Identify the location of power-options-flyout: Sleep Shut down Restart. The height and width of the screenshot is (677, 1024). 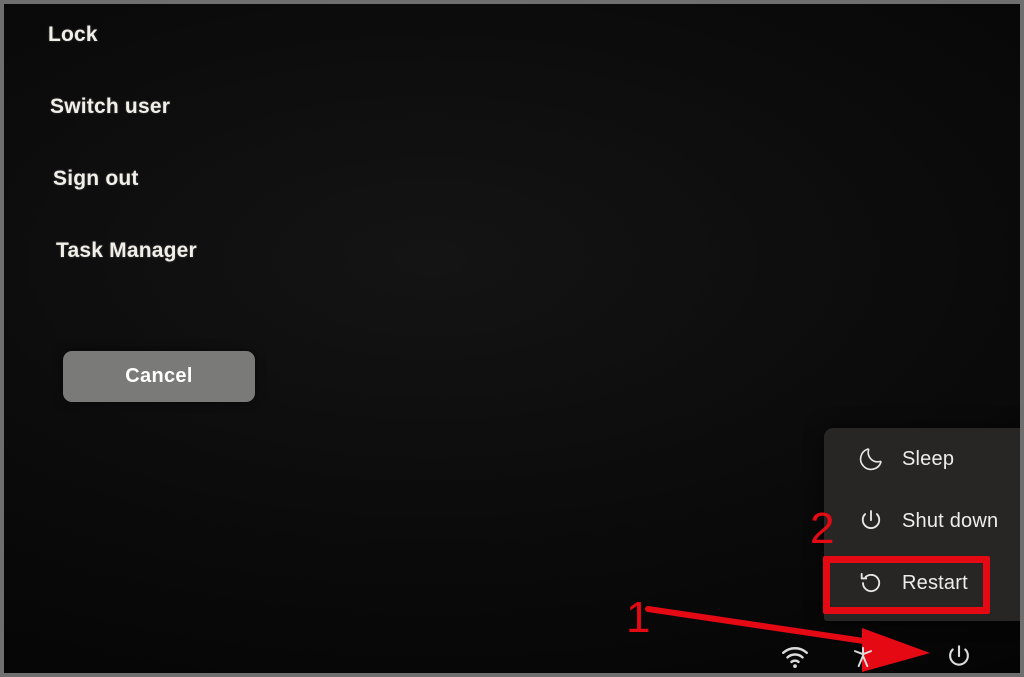
(922, 524).